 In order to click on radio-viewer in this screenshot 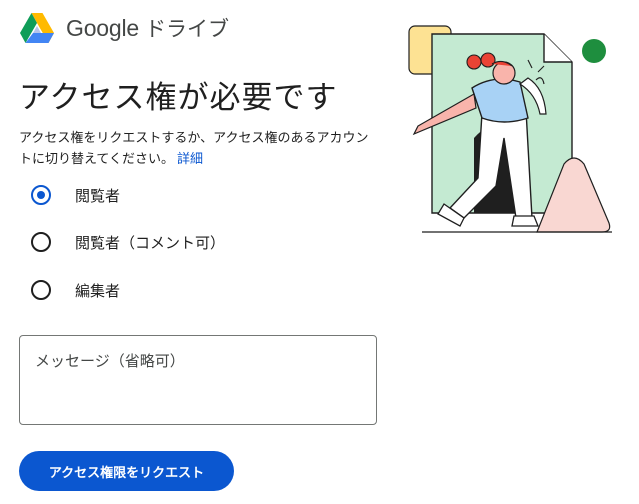, I will do `click(41, 195)`.